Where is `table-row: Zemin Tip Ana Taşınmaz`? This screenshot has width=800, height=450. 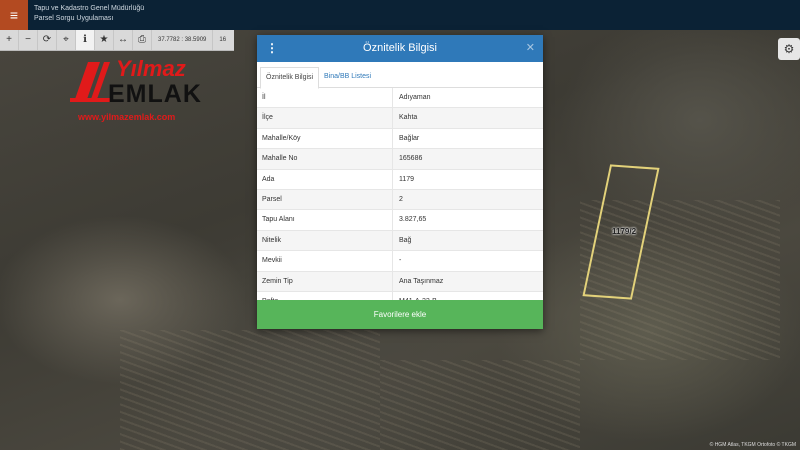 table-row: Zemin Tip Ana Taşınmaz is located at coordinates (400, 281).